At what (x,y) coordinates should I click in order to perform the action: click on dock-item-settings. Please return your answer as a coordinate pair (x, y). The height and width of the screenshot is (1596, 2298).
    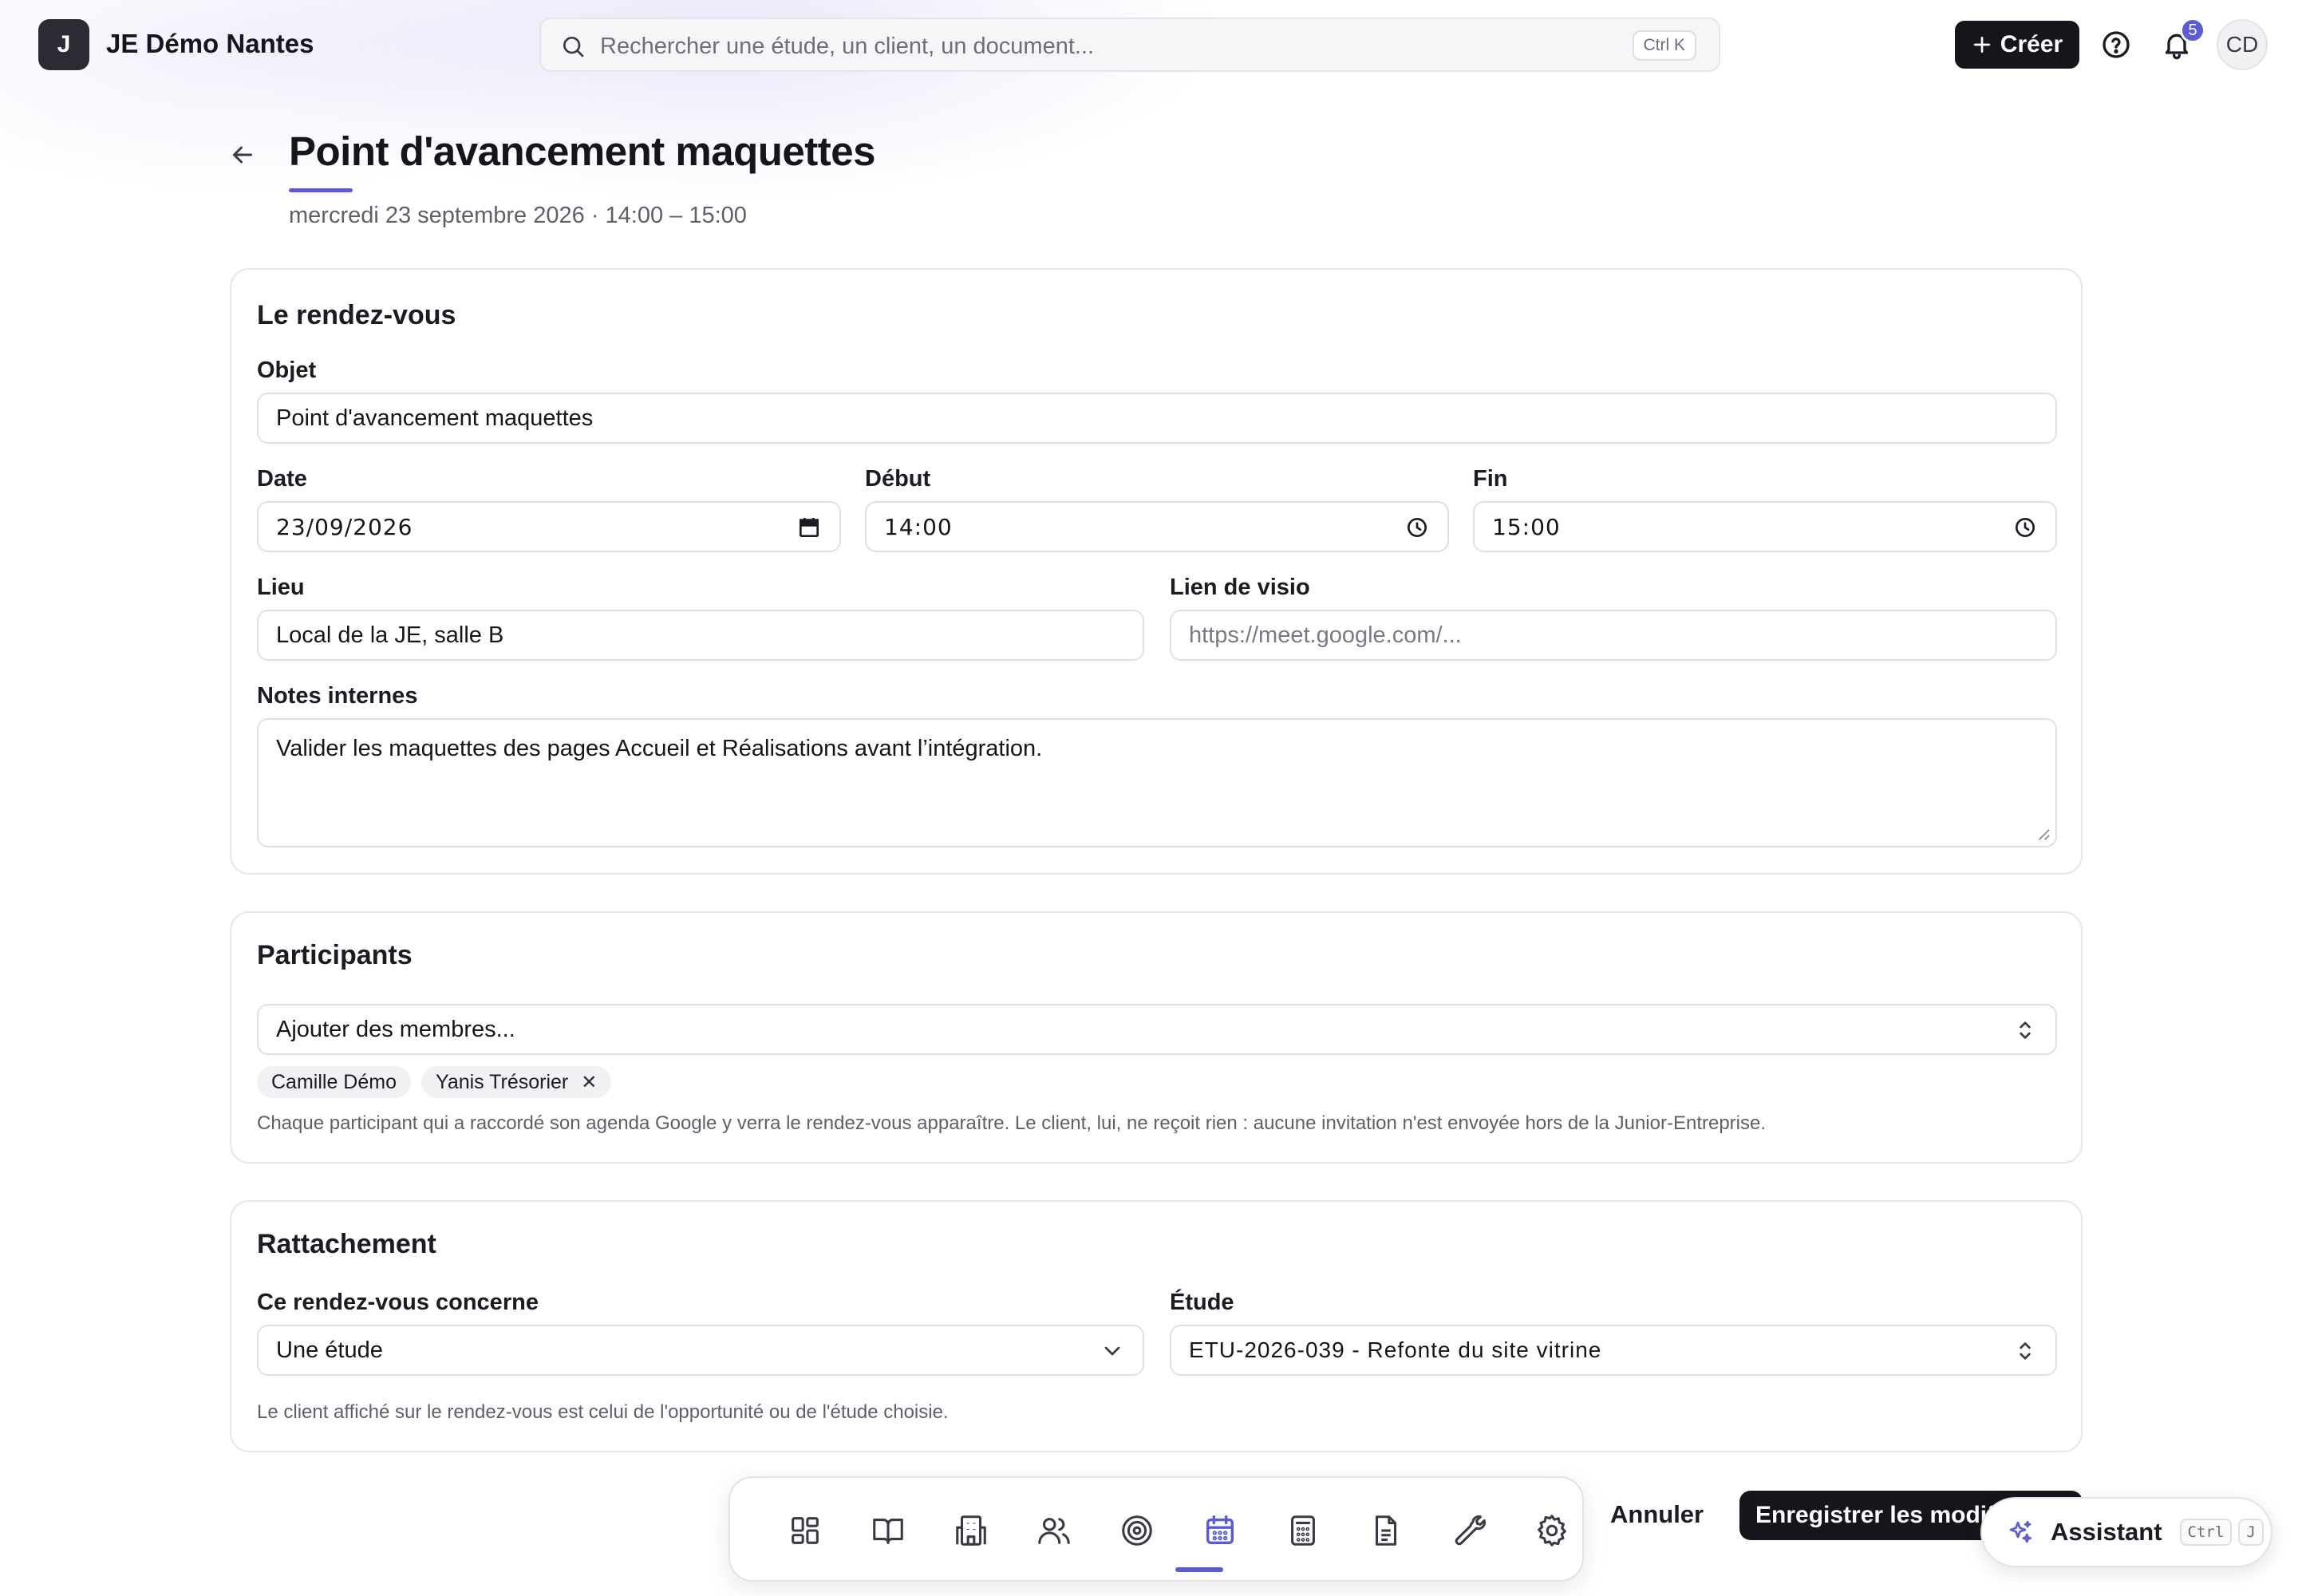
    Looking at the image, I should click on (1552, 1531).